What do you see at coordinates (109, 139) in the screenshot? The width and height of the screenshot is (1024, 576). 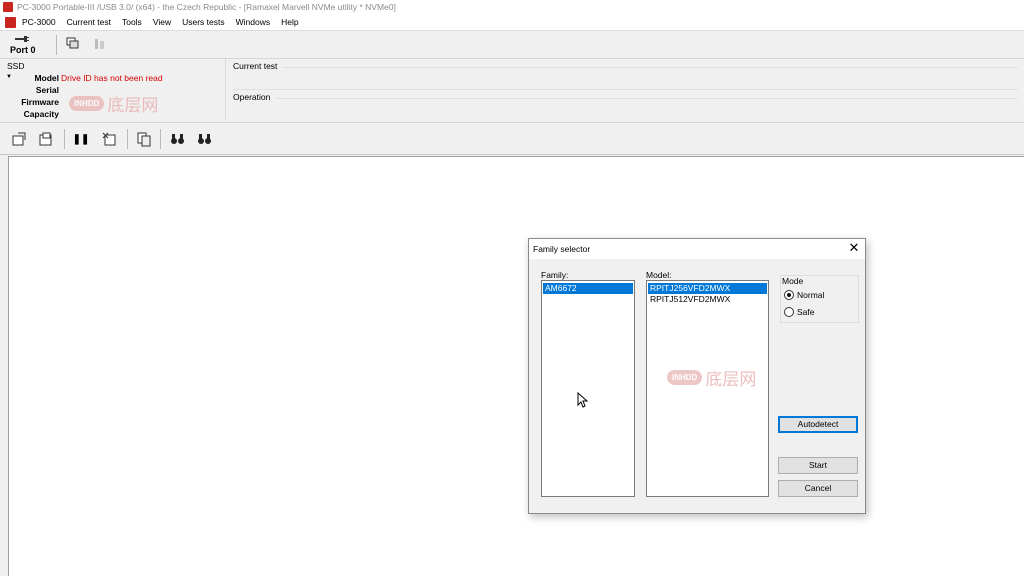 I see `stop-test-icon` at bounding box center [109, 139].